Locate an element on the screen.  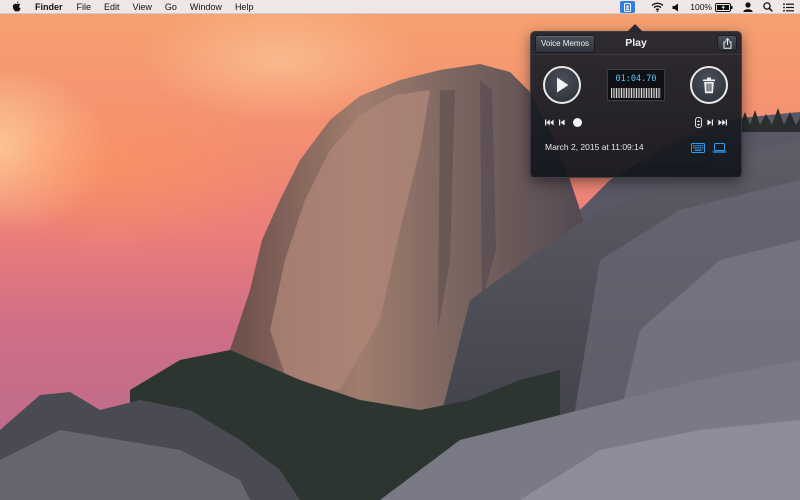
share-button is located at coordinates (727, 43).